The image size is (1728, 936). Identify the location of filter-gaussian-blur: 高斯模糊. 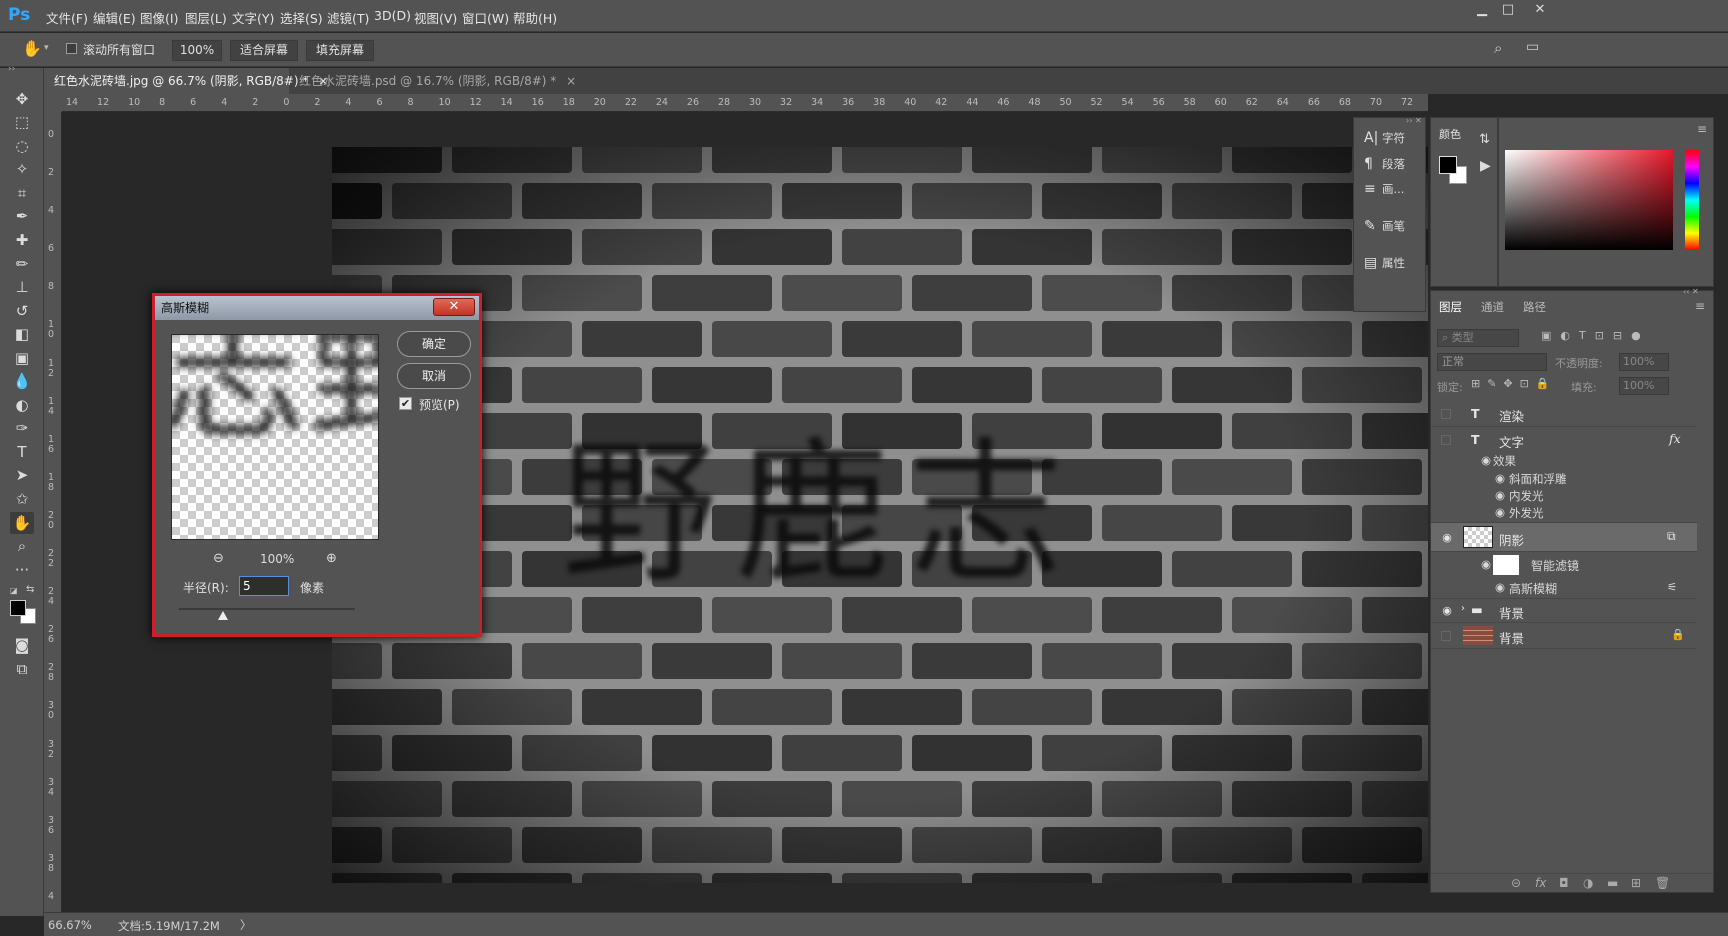
(1533, 588).